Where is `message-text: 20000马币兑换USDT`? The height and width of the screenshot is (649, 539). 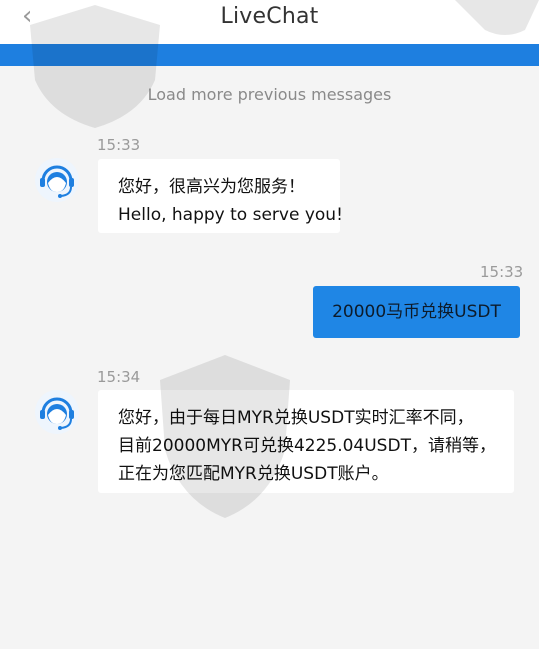 message-text: 20000马币兑换USDT is located at coordinates (416, 312).